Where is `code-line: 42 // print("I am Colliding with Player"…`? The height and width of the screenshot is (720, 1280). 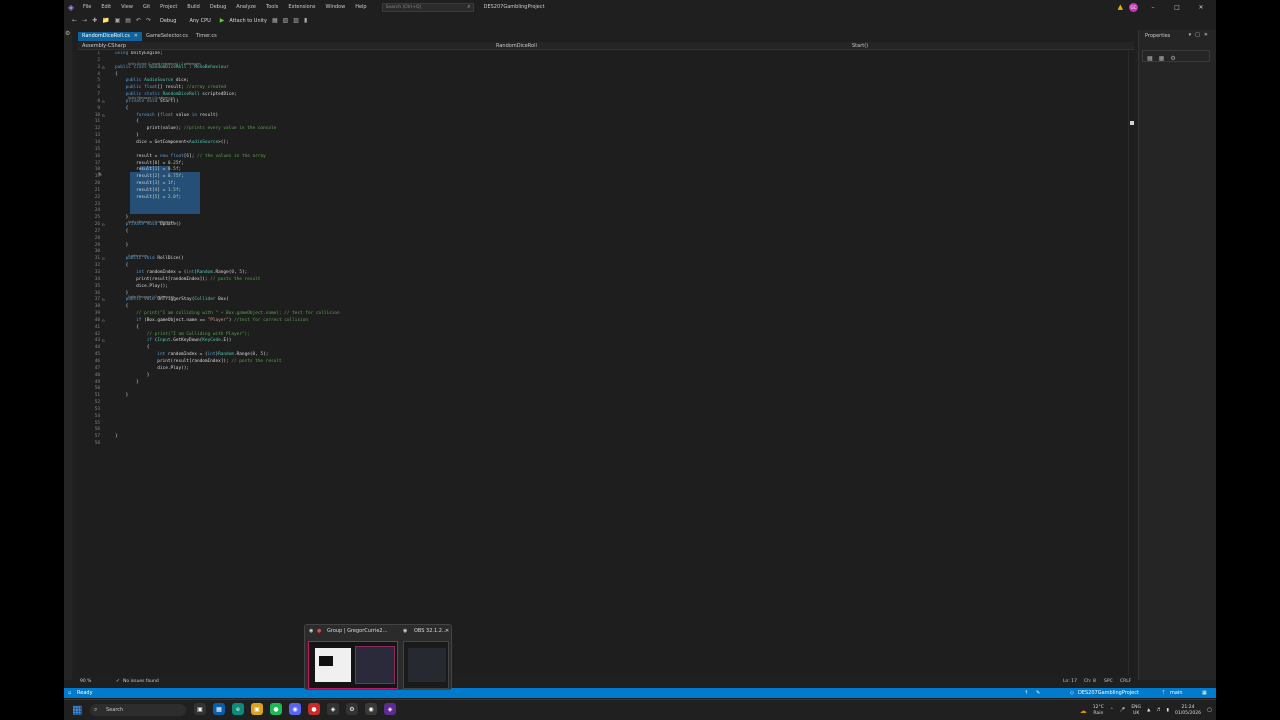 code-line: 42 // print("I am Colliding with Player"… is located at coordinates (605, 335).